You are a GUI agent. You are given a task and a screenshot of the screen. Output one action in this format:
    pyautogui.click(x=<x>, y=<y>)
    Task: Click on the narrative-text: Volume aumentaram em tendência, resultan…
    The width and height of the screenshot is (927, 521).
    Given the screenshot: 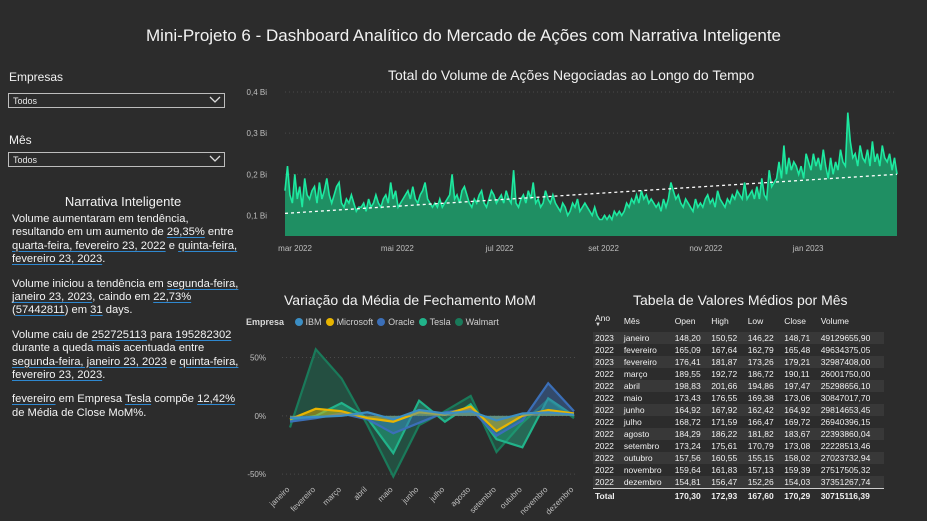 What is the action you would take?
    pyautogui.click(x=127, y=322)
    